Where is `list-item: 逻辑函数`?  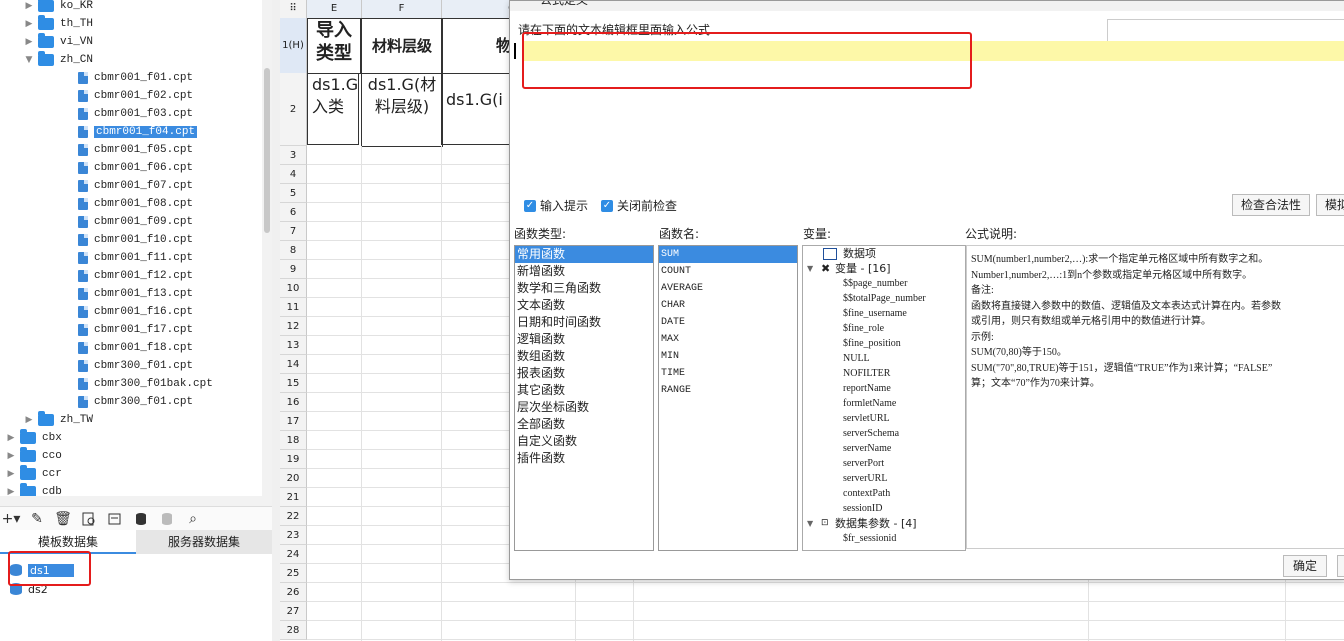
list-item: 逻辑函数 is located at coordinates (584, 339).